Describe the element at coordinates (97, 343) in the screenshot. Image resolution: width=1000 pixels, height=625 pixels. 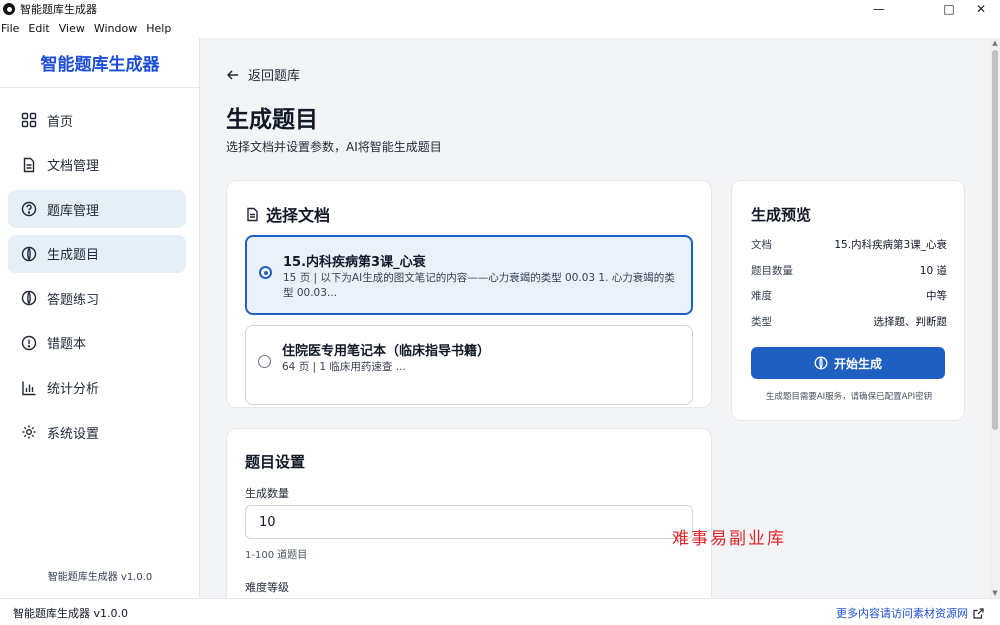
I see `sidebar-item-mistakes: 错题本` at that location.